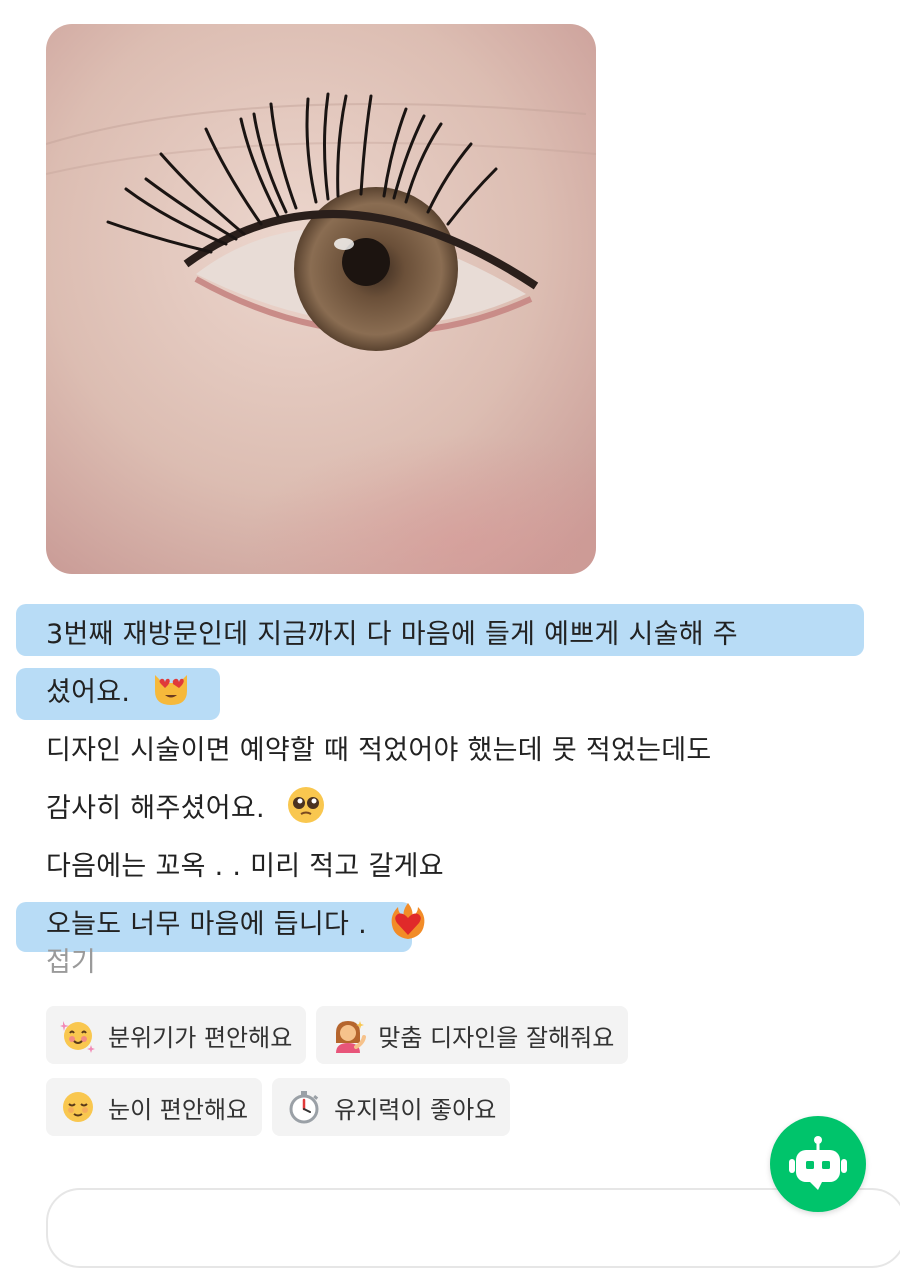  What do you see at coordinates (461, 809) in the screenshot?
I see `review-line: 감사히 해주셨어요.` at bounding box center [461, 809].